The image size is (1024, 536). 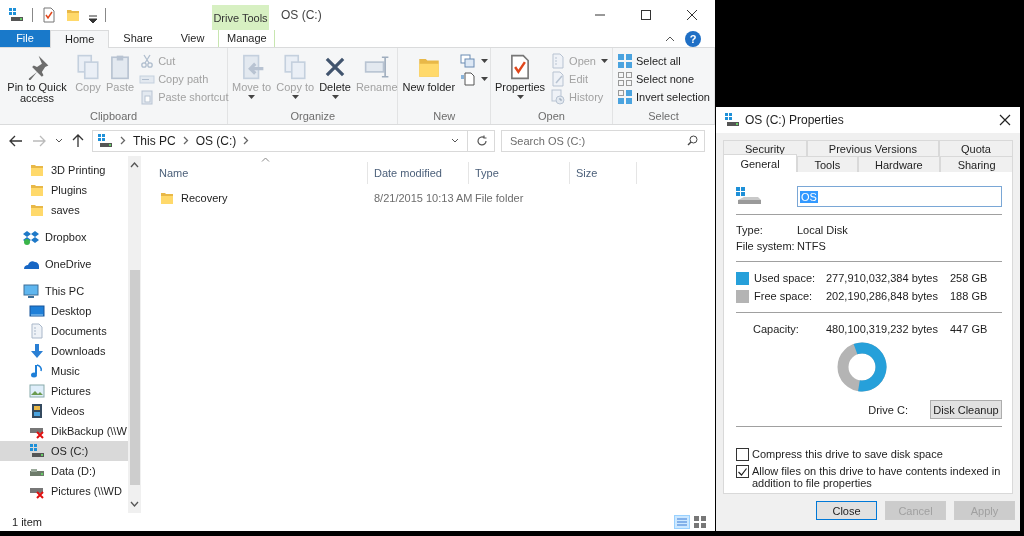 I want to click on checkmark-icon, so click(x=742, y=471).